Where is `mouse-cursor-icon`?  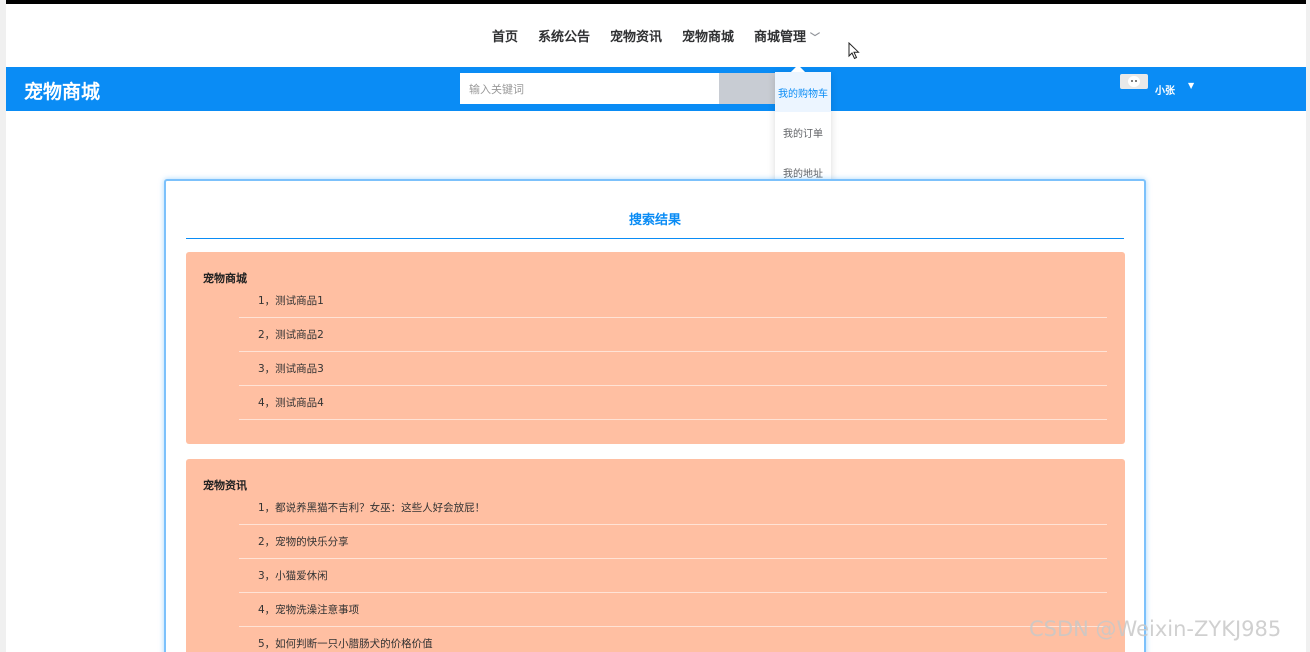
mouse-cursor-icon is located at coordinates (854, 51).